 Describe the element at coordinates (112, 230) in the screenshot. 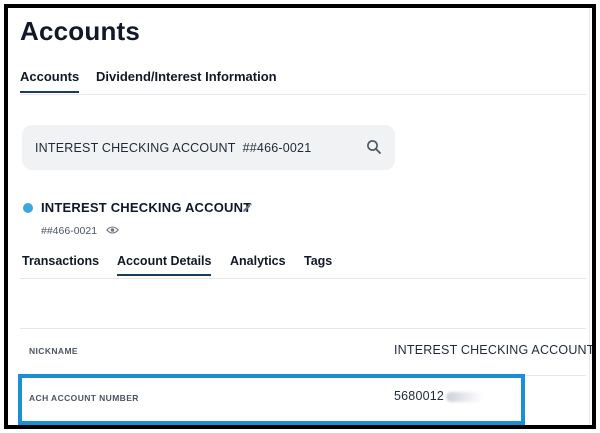

I see `eye-icon` at that location.